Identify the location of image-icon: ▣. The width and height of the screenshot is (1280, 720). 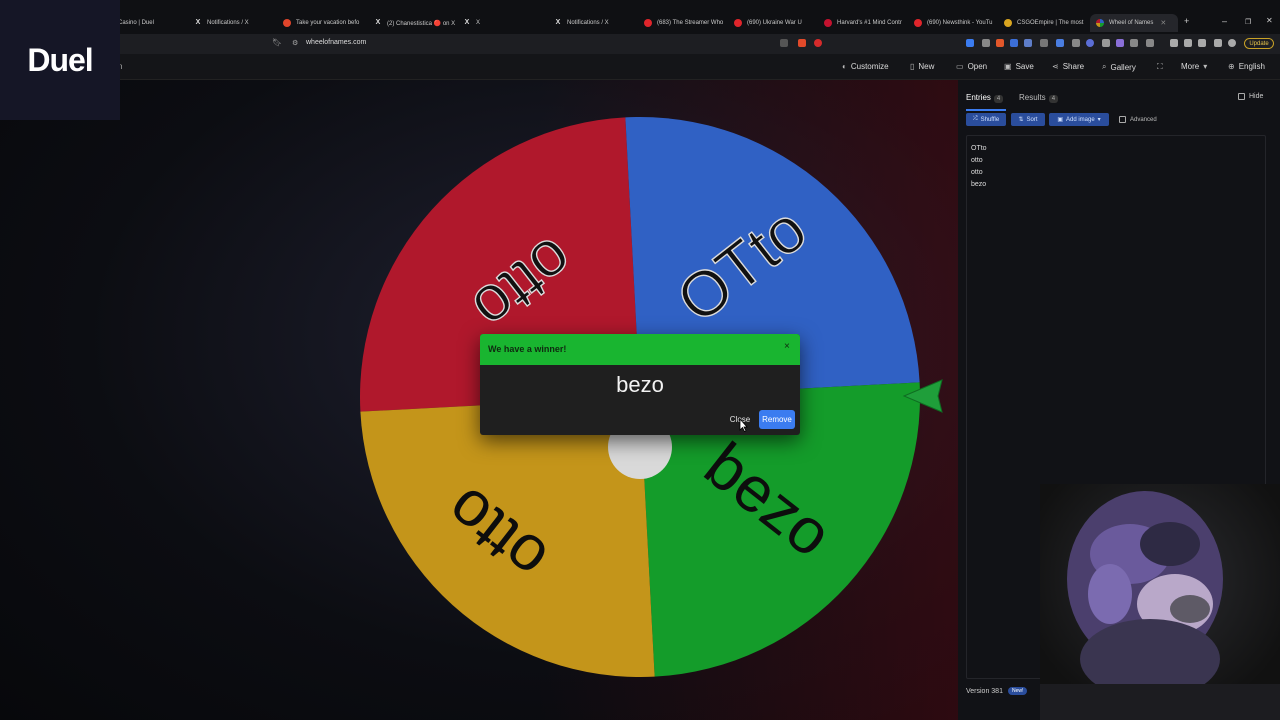
(1060, 120).